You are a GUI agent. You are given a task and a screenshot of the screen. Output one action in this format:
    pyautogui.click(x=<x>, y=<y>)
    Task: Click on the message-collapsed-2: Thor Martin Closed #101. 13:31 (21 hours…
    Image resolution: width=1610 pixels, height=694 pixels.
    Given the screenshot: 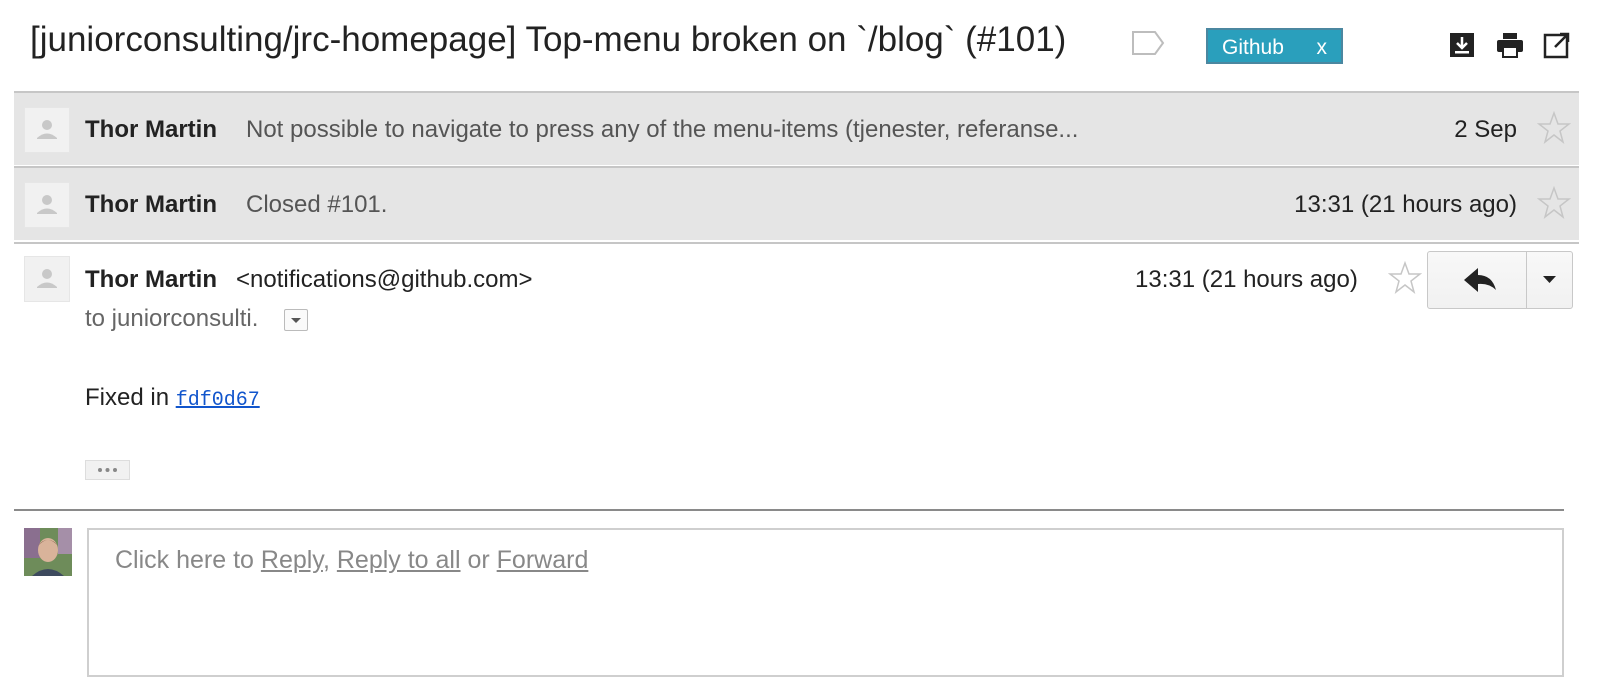 What is the action you would take?
    pyautogui.click(x=796, y=203)
    